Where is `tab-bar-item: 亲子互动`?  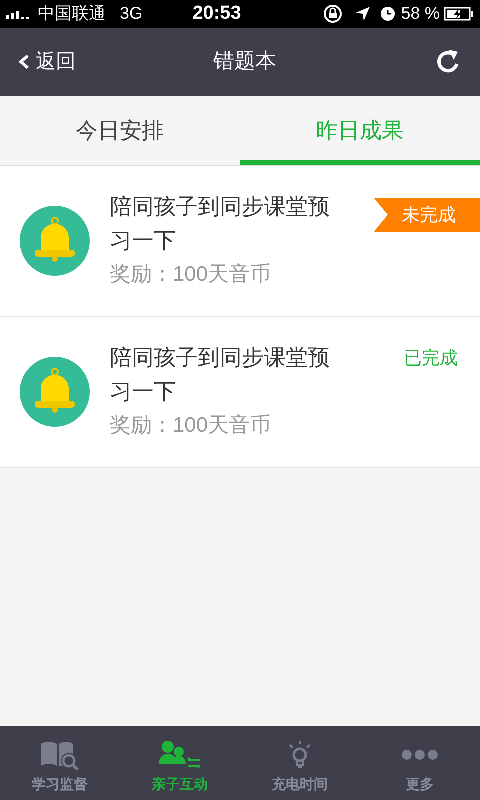
tab-bar-item: 亲子互动 is located at coordinates (180, 763).